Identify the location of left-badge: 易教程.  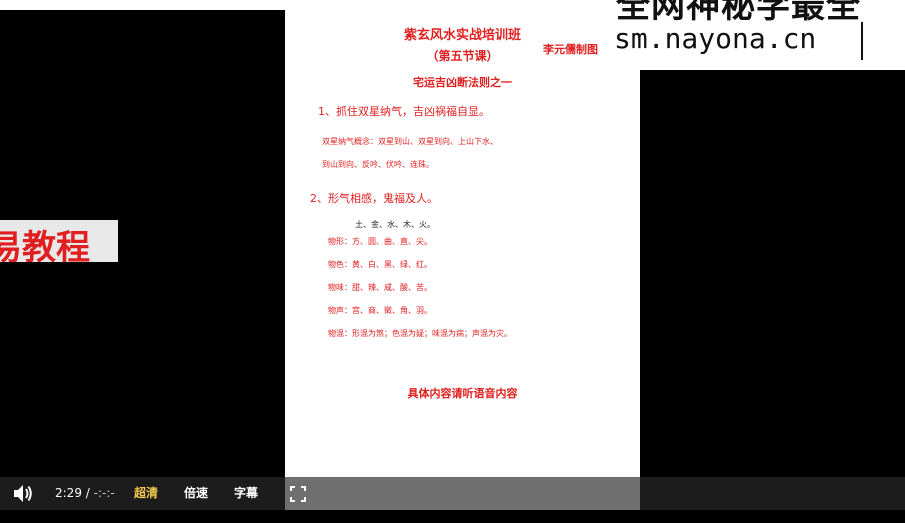
(59, 241).